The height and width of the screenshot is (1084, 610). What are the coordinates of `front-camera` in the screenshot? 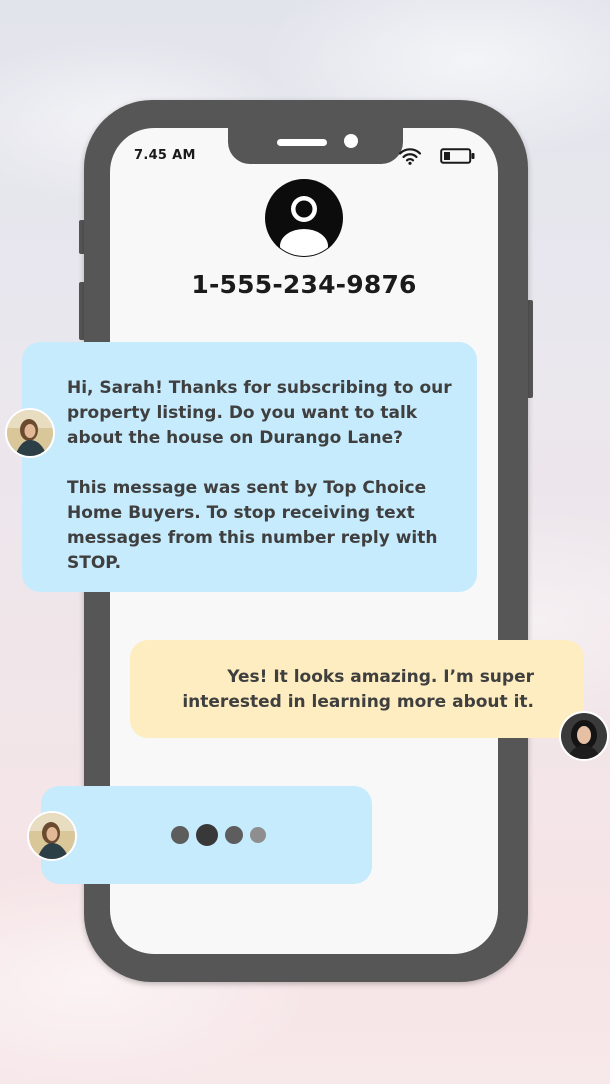 It's located at (351, 141).